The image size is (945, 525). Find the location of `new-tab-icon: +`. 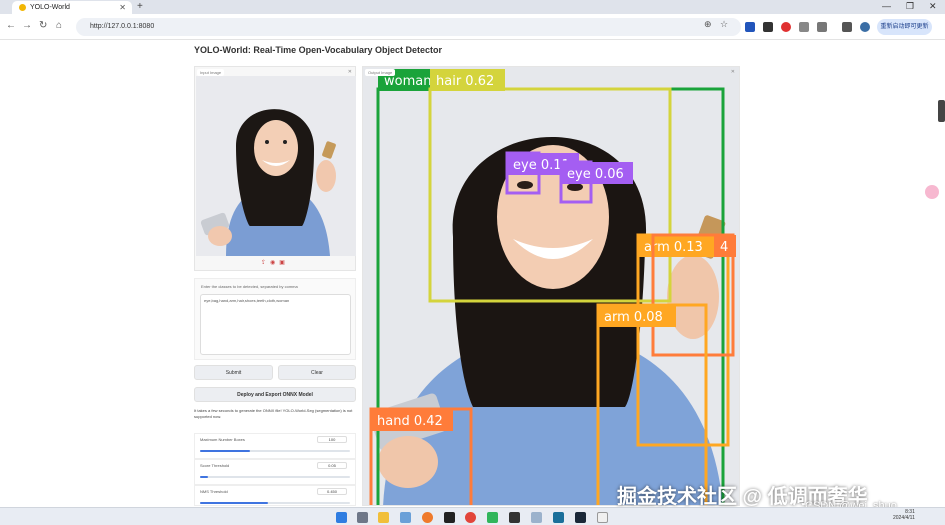

new-tab-icon: + is located at coordinates (140, 6).